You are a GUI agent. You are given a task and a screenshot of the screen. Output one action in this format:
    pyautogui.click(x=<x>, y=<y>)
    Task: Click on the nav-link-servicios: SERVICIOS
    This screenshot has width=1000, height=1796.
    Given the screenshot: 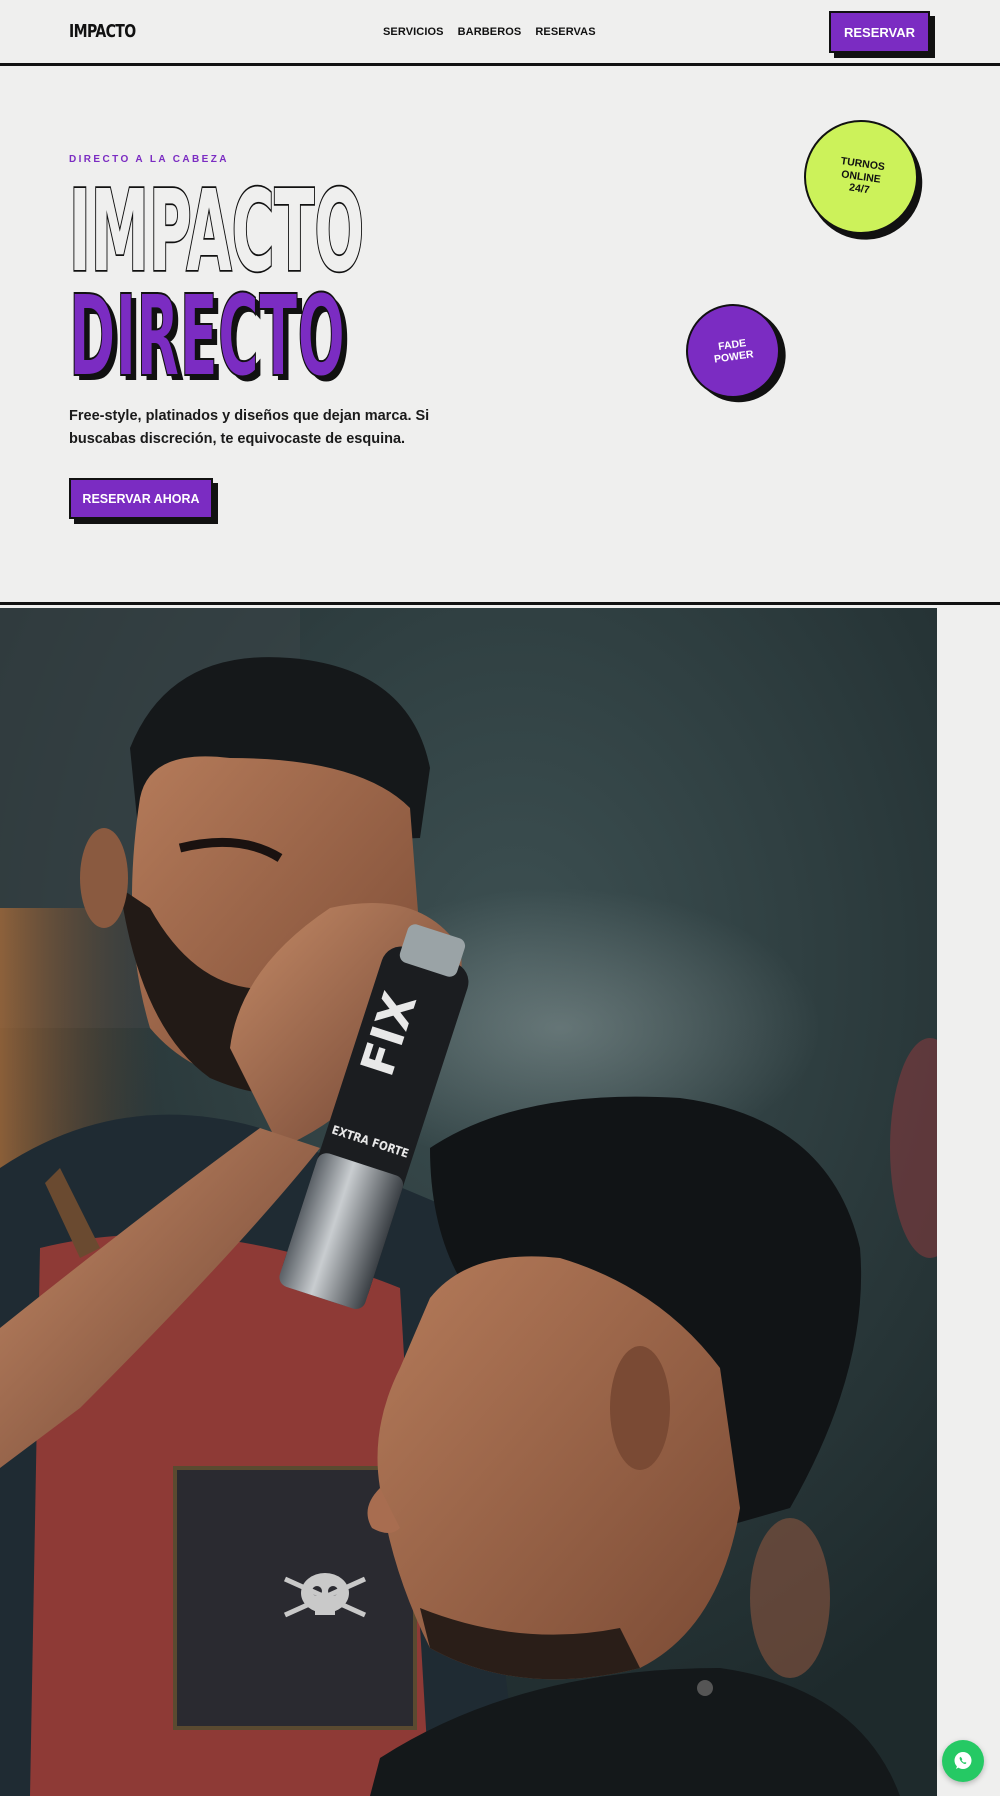 What is the action you would take?
    pyautogui.click(x=413, y=32)
    